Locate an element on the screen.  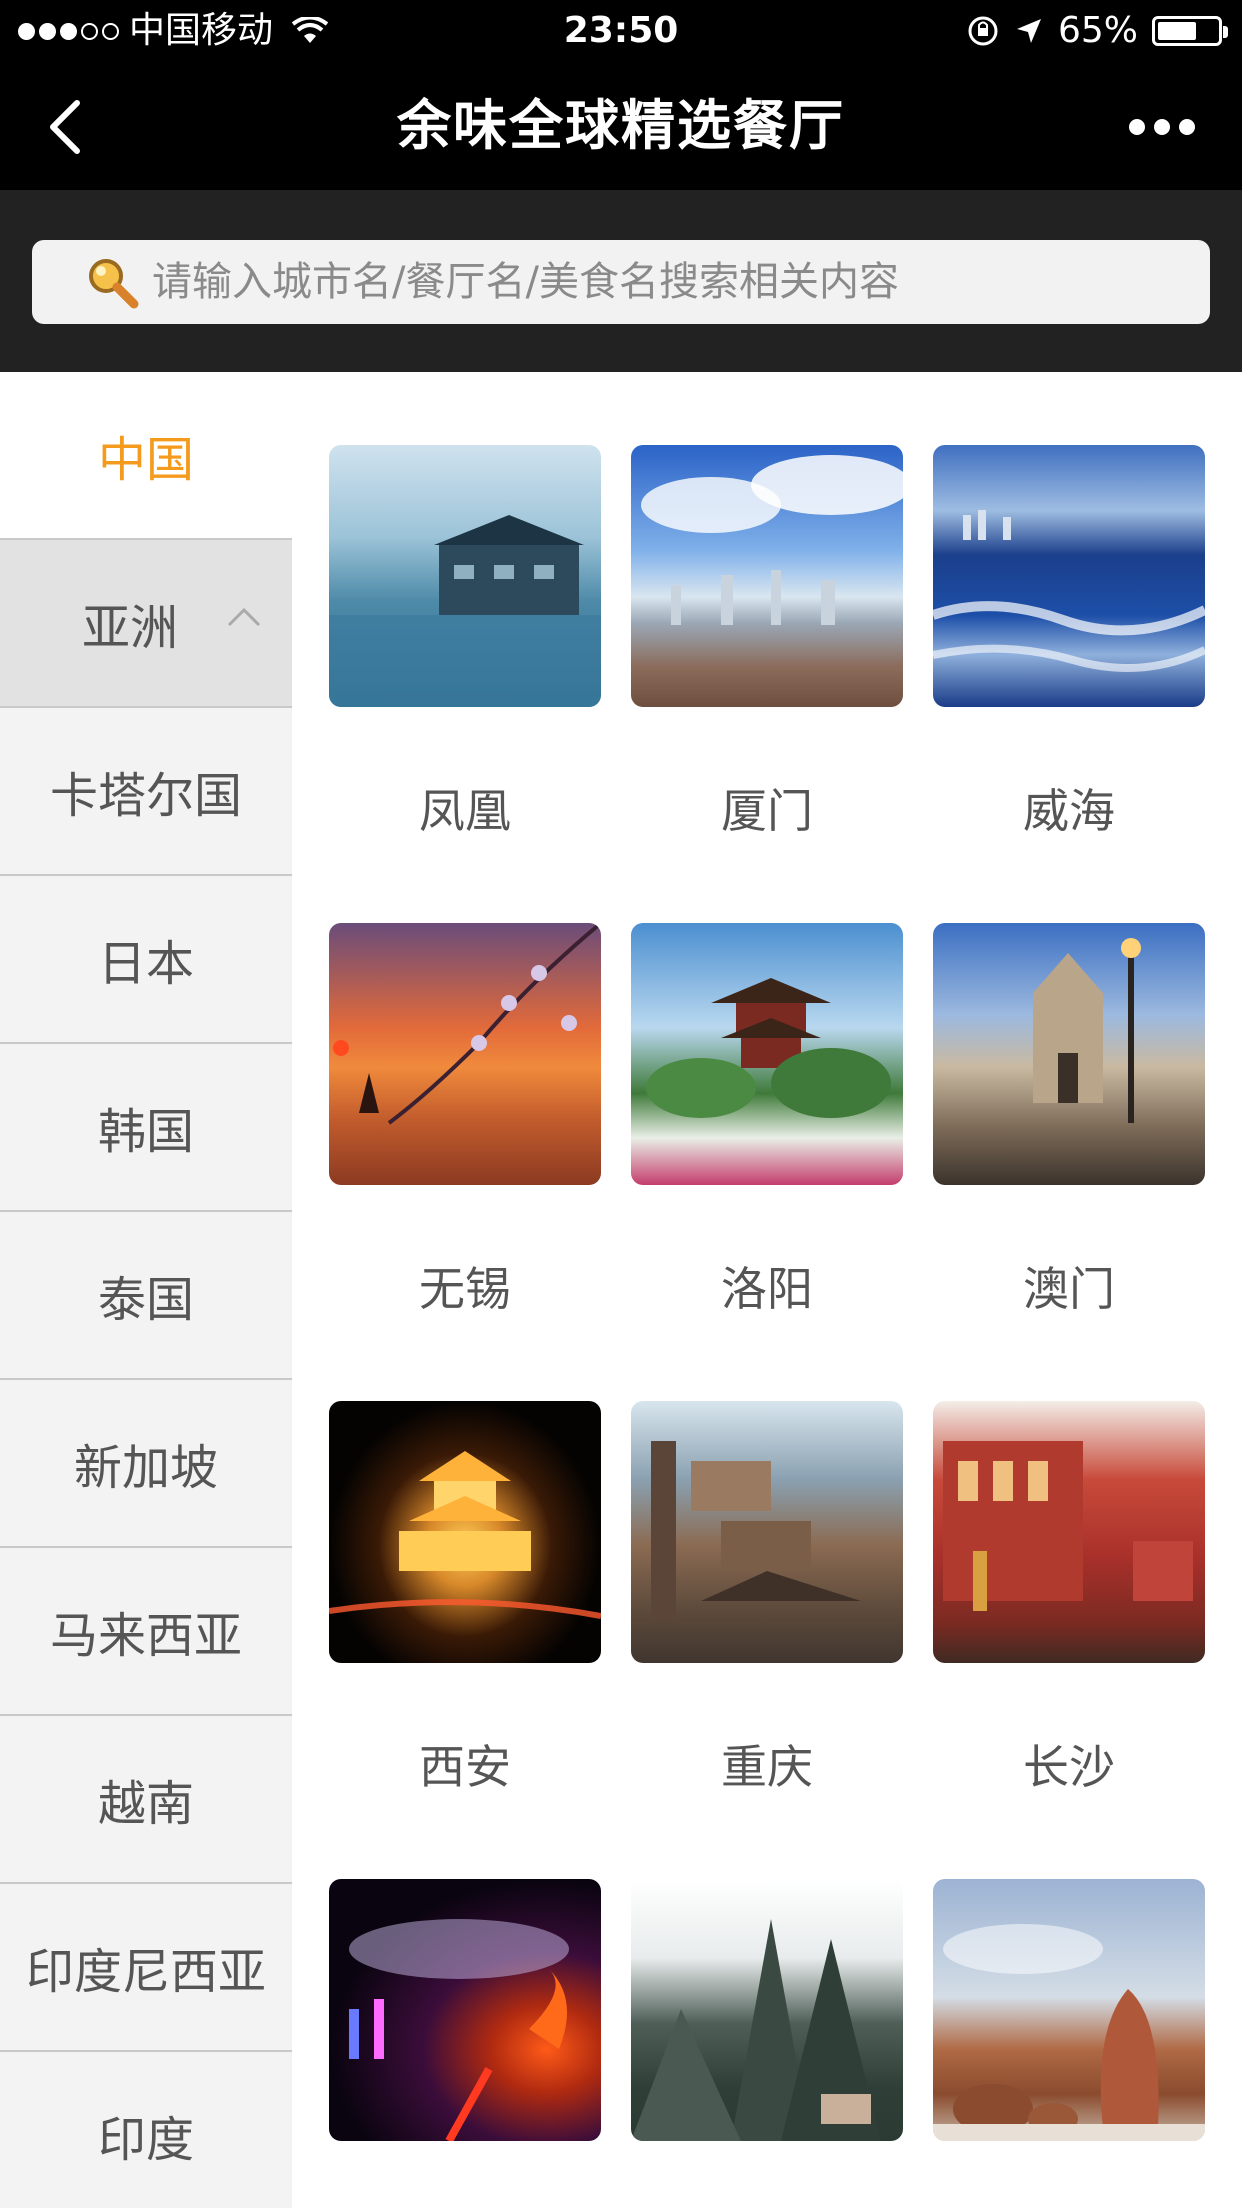
city-card-weihai: 威海 is located at coordinates (1069, 641).